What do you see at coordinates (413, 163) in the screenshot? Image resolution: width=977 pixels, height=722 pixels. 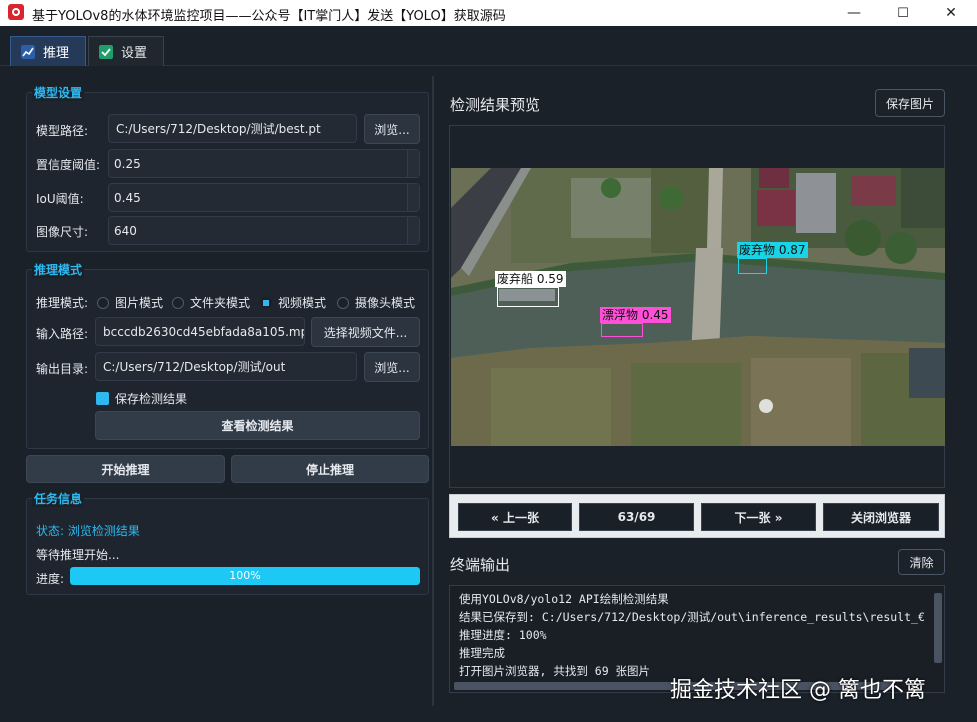 I see `confidence-stepper-icon` at bounding box center [413, 163].